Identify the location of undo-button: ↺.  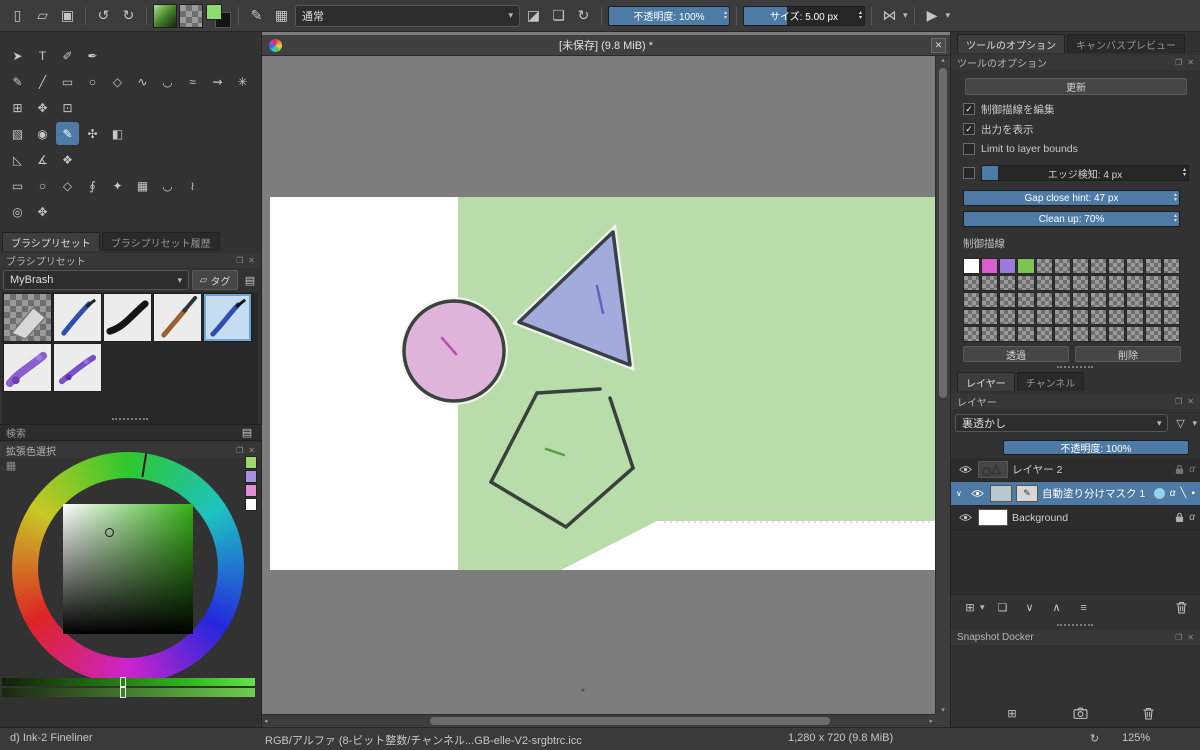
(103, 15).